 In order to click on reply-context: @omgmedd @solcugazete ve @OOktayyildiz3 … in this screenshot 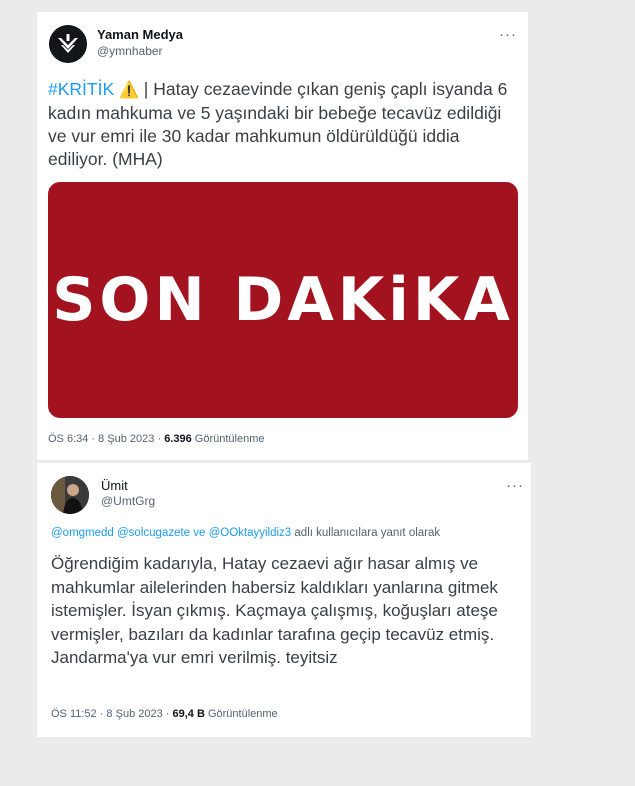, I will do `click(245, 533)`.